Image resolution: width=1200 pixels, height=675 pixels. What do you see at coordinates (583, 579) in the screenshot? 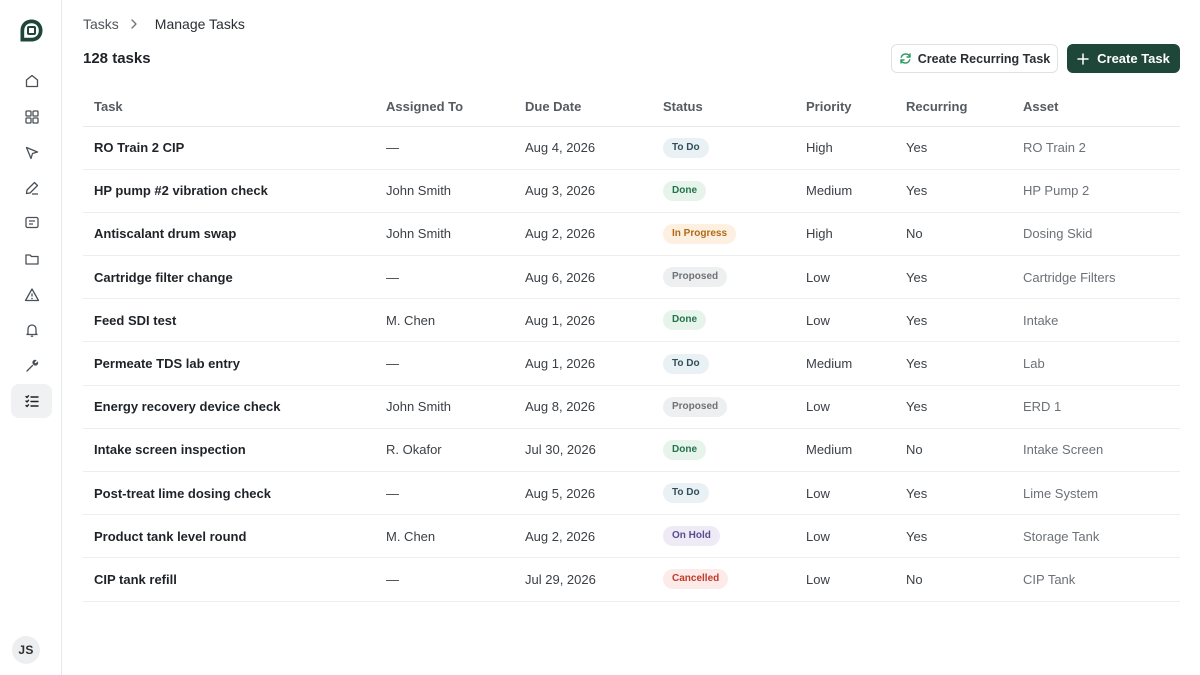
I see `due-date: Jul 29, 2026` at bounding box center [583, 579].